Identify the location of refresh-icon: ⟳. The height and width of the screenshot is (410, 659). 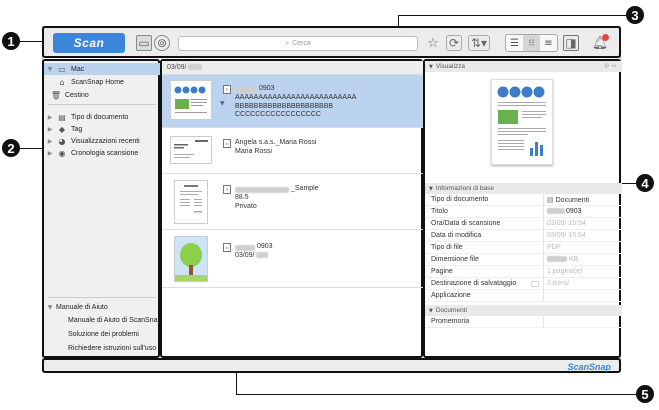
(454, 43).